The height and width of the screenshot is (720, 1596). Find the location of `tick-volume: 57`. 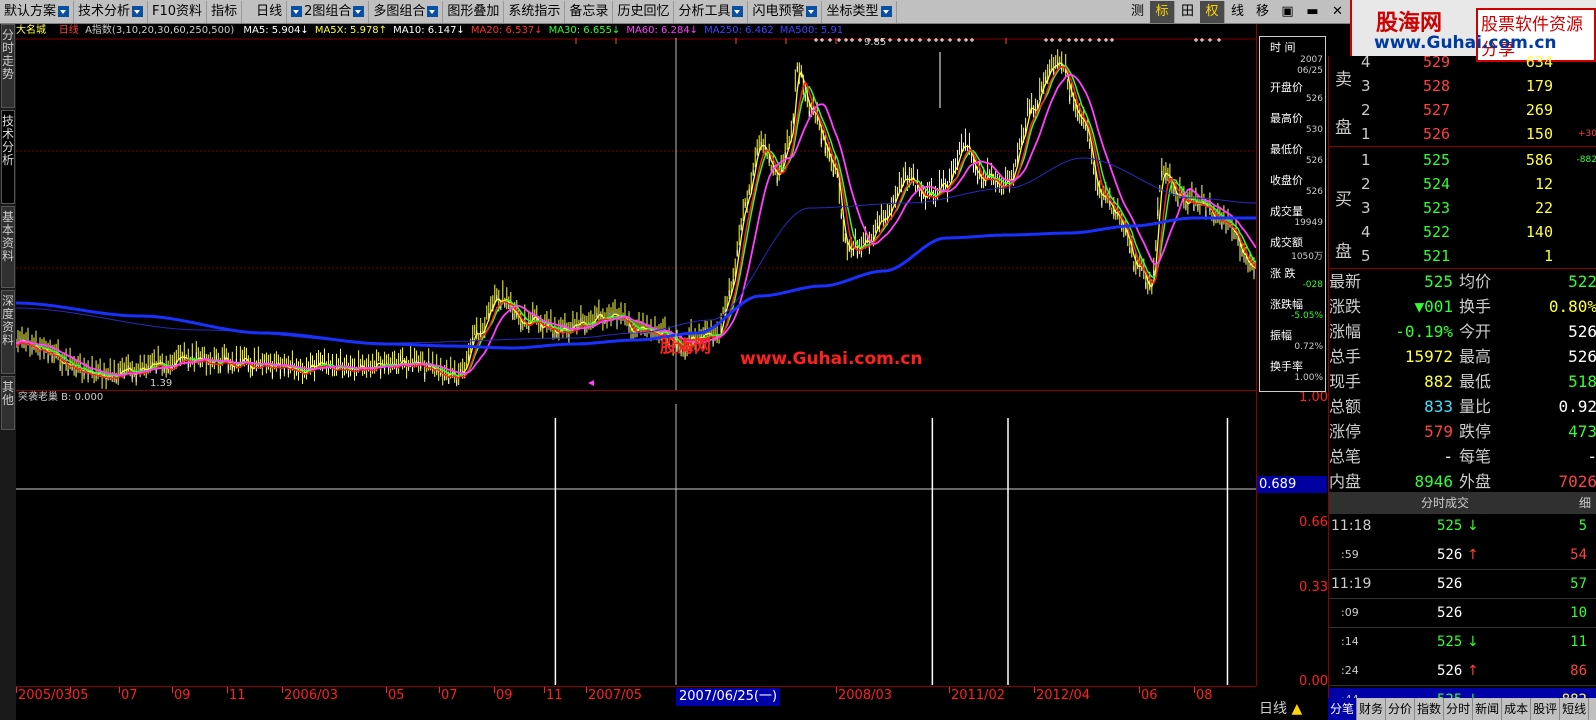

tick-volume: 57 is located at coordinates (1578, 584).